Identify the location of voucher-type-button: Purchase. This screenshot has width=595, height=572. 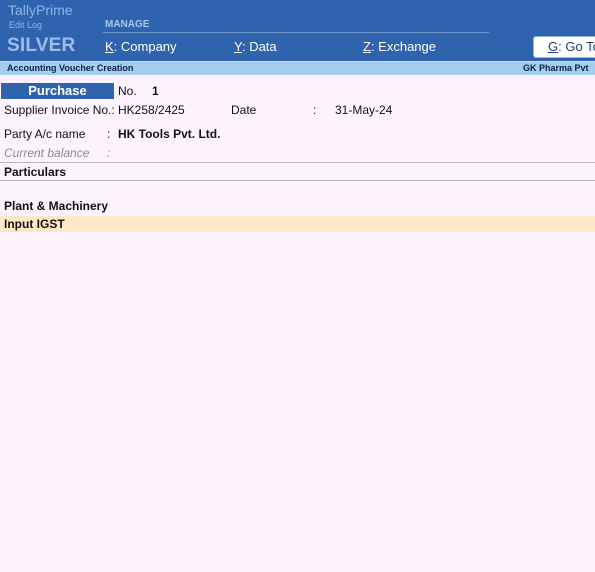
(57, 91).